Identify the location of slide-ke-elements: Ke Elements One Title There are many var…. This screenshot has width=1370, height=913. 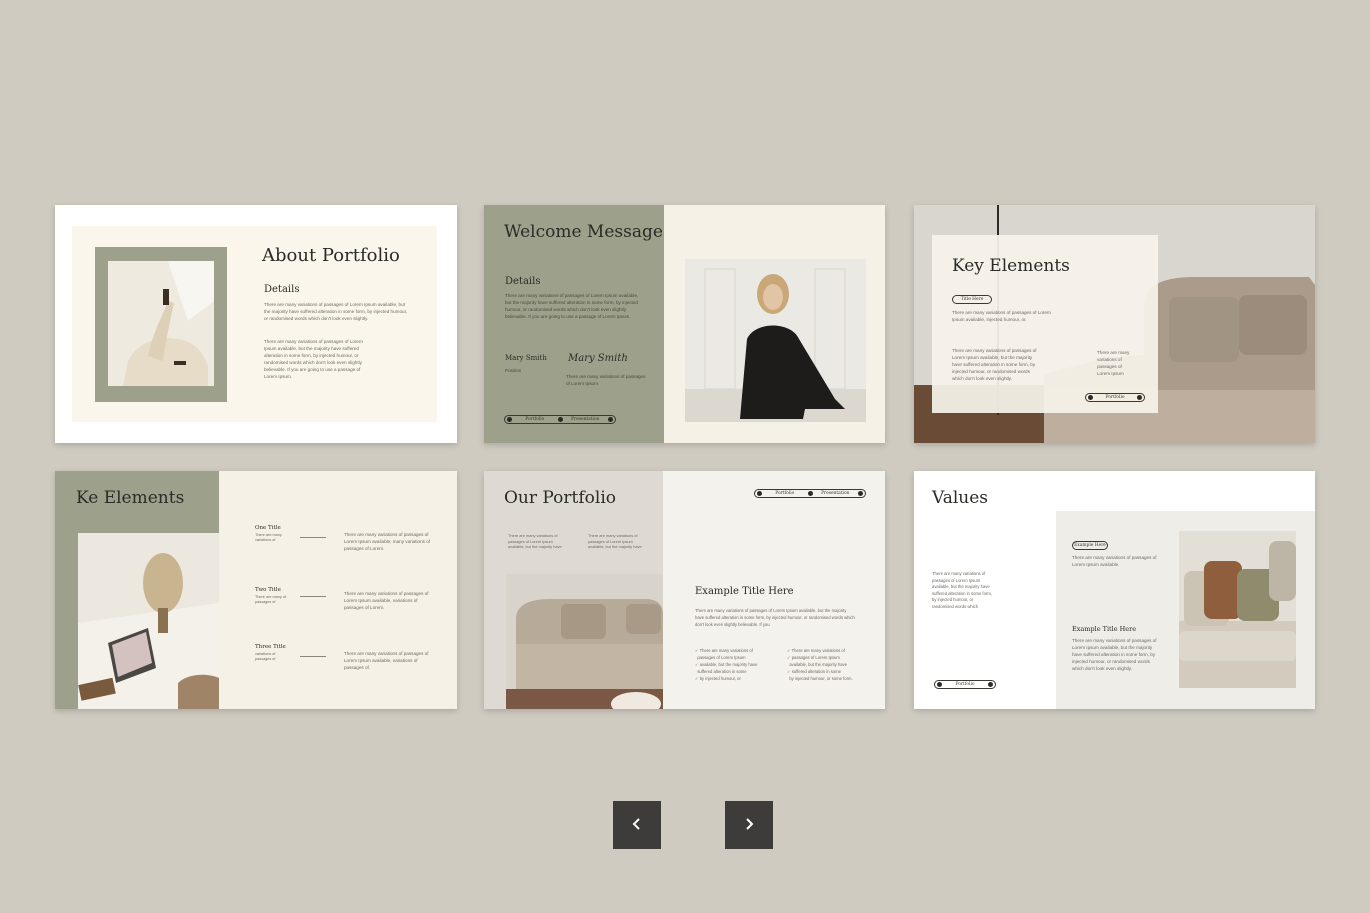
(256, 590).